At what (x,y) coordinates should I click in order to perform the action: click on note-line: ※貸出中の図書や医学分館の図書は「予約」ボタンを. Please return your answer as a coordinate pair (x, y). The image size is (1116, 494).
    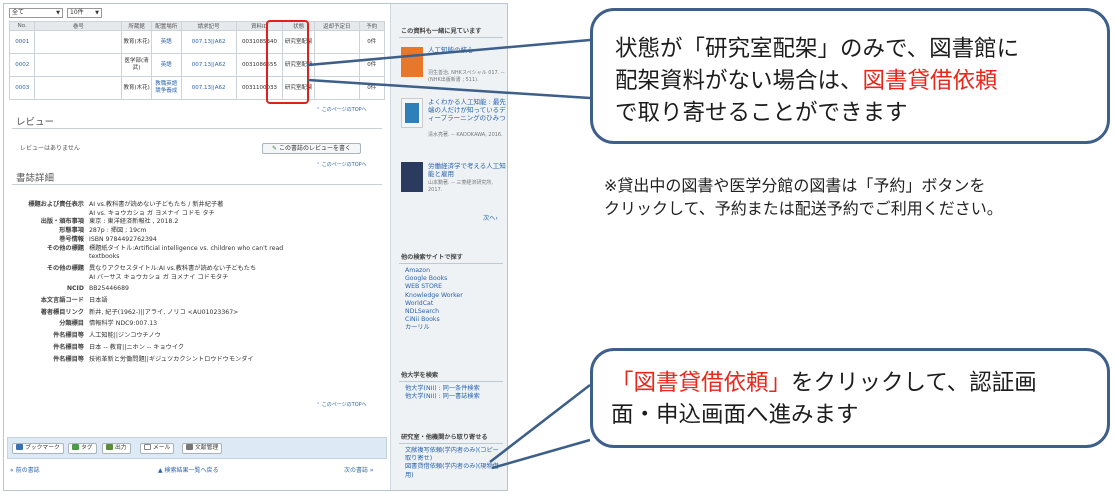
    Looking at the image, I should click on (795, 185).